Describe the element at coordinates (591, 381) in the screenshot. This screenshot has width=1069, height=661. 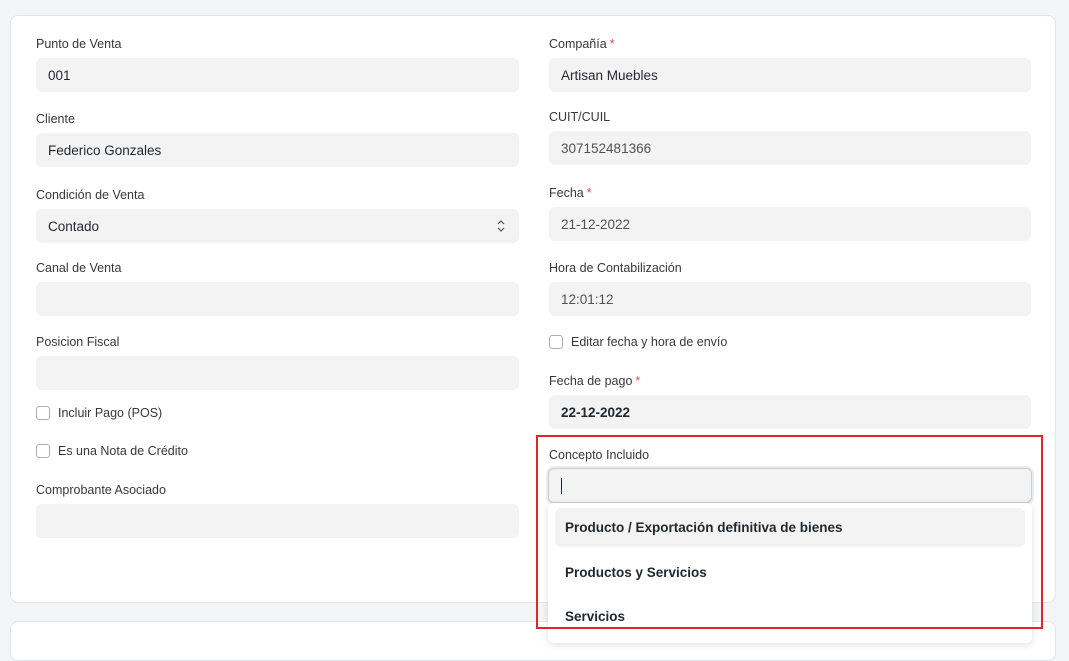
I see `fecha-de-pago-label-text: Fecha de pago` at that location.